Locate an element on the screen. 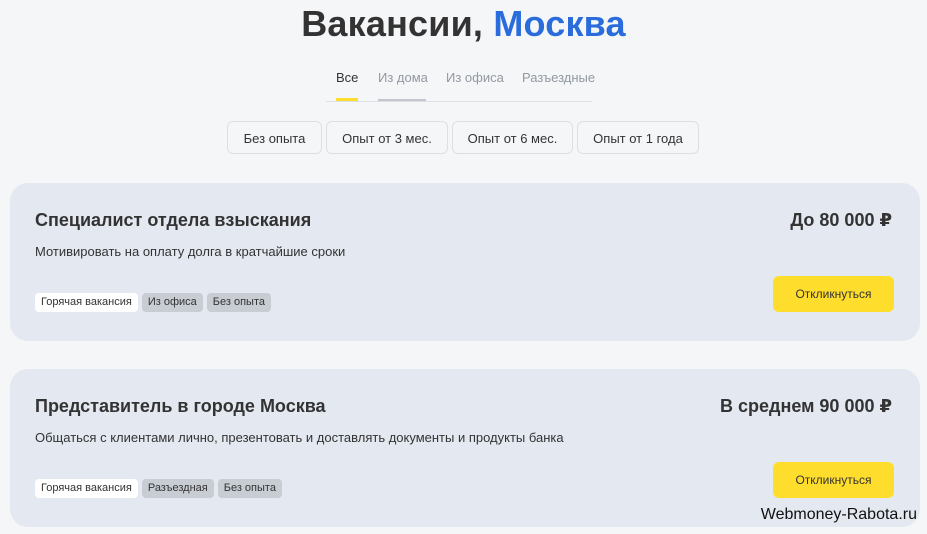 The width and height of the screenshot is (927, 534). vacancy-salary: В среднем 90 000 ₽ is located at coordinates (806, 406).